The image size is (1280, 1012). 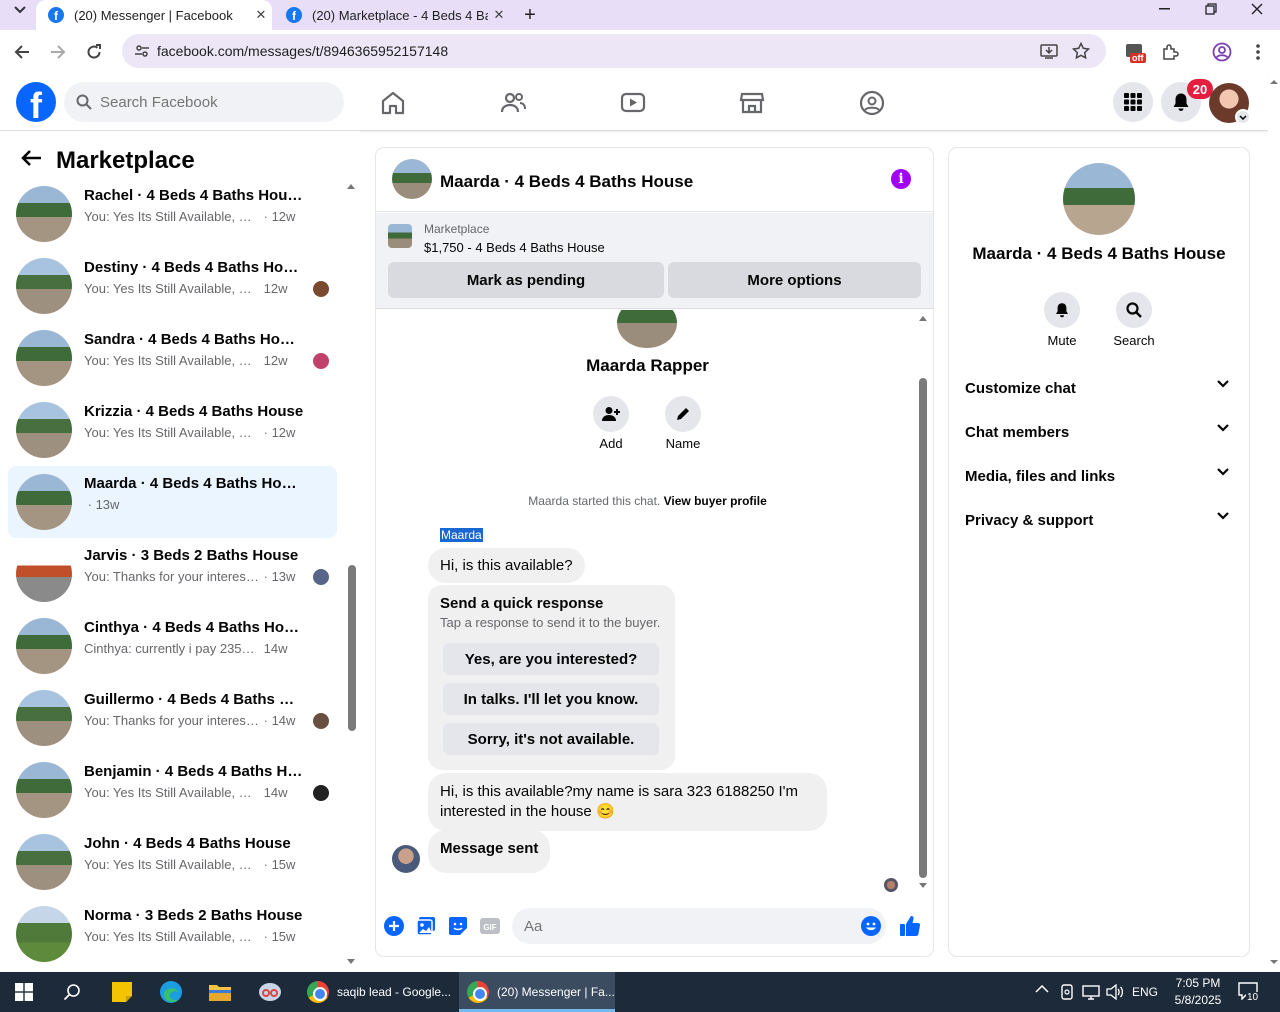 I want to click on listing-thumbnail, so click(x=400, y=236).